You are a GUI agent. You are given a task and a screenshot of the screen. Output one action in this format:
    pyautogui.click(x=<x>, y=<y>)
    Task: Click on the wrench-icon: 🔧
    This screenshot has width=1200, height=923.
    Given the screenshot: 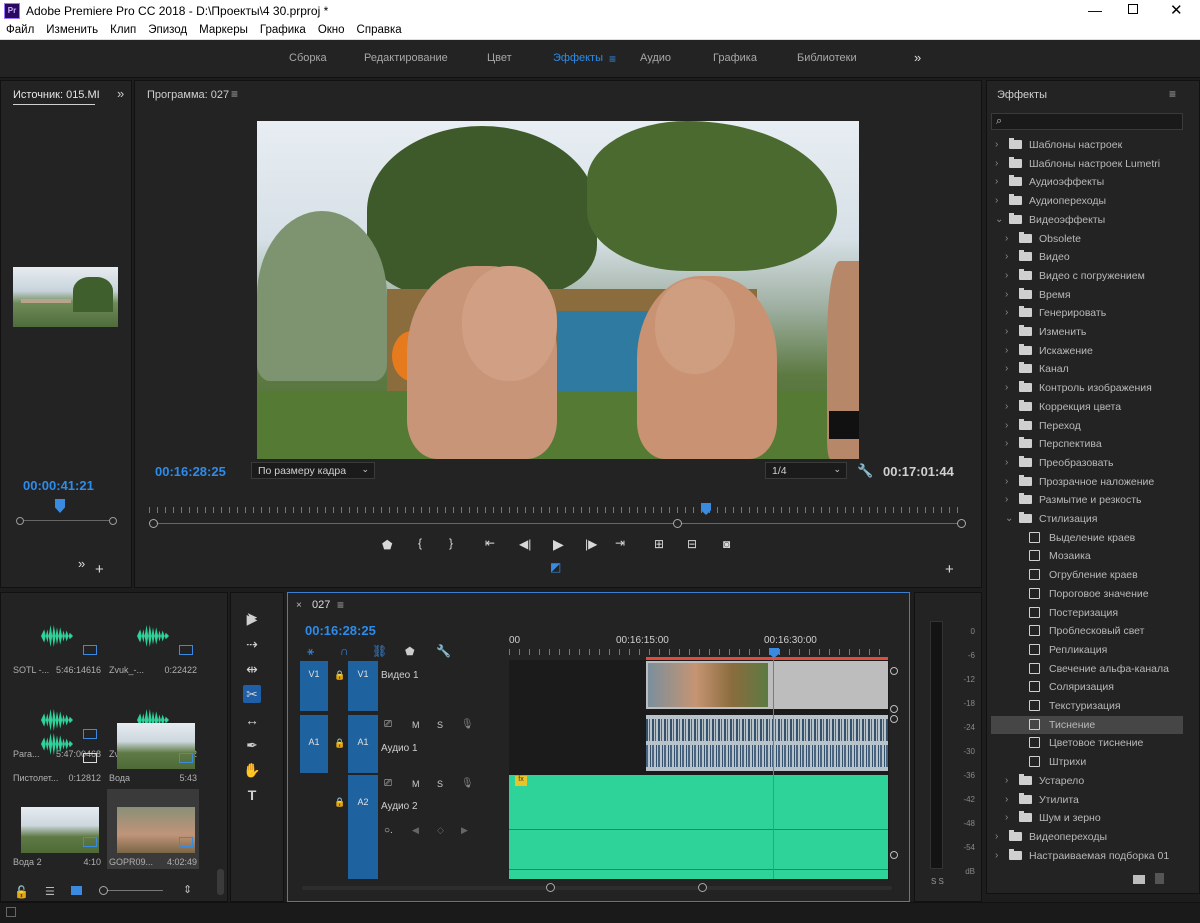 What is the action you would take?
    pyautogui.click(x=865, y=471)
    